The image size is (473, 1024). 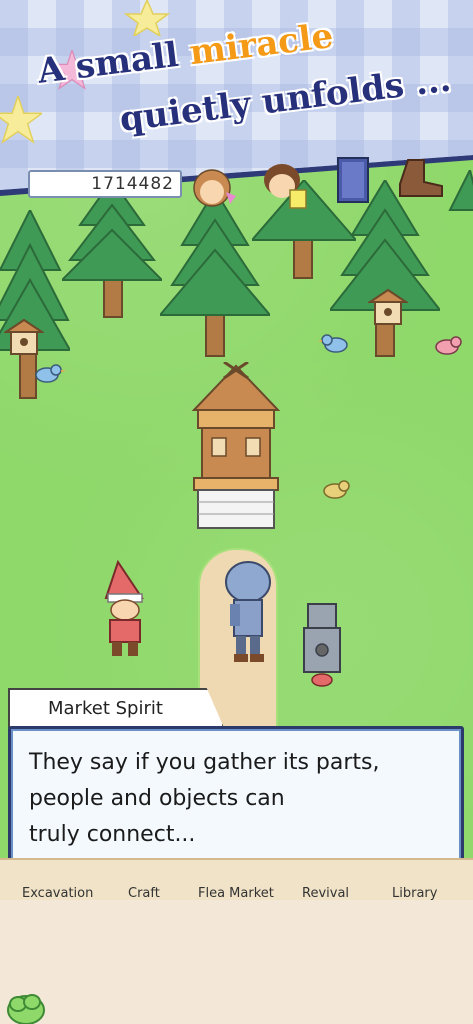 What do you see at coordinates (105, 708) in the screenshot?
I see `speaker-name: Market Spirit` at bounding box center [105, 708].